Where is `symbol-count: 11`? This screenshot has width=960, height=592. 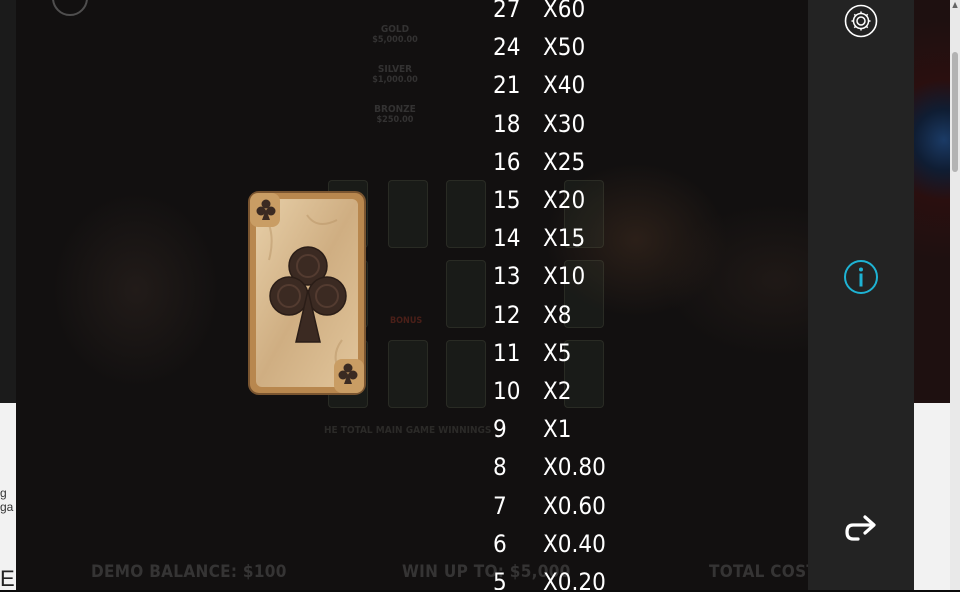
symbol-count: 11 is located at coordinates (507, 352).